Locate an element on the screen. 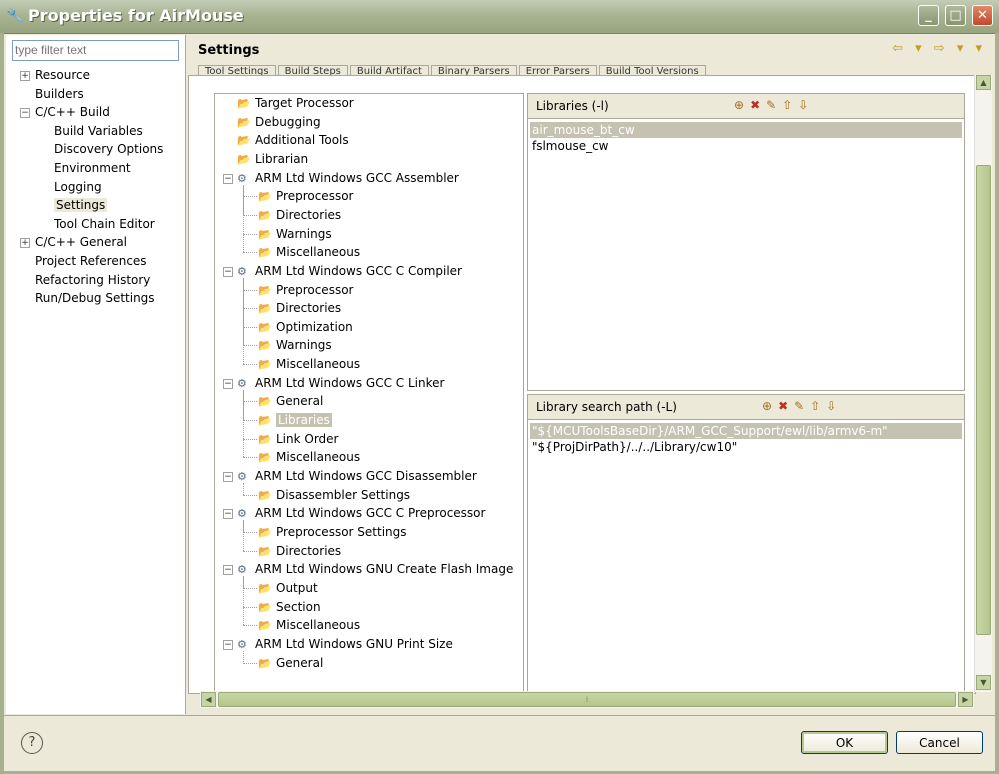 Image resolution: width=999 pixels, height=774 pixels. minimize-button: _ is located at coordinates (928, 15).